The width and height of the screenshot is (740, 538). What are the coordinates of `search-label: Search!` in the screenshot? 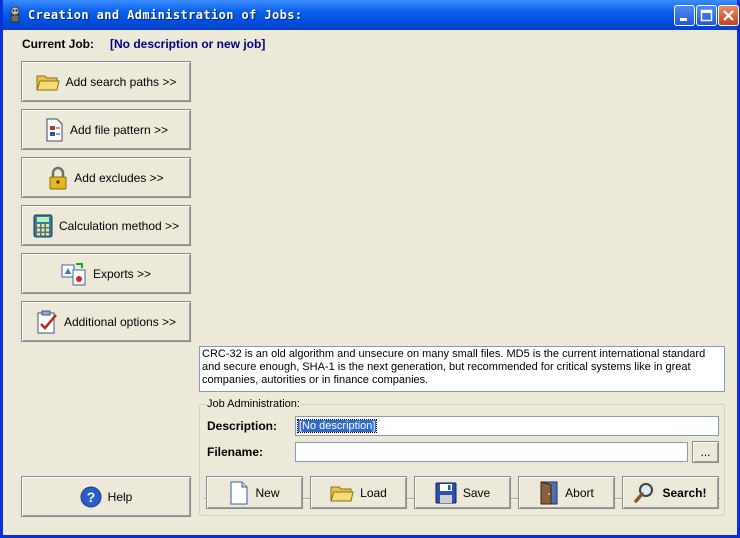 It's located at (684, 492).